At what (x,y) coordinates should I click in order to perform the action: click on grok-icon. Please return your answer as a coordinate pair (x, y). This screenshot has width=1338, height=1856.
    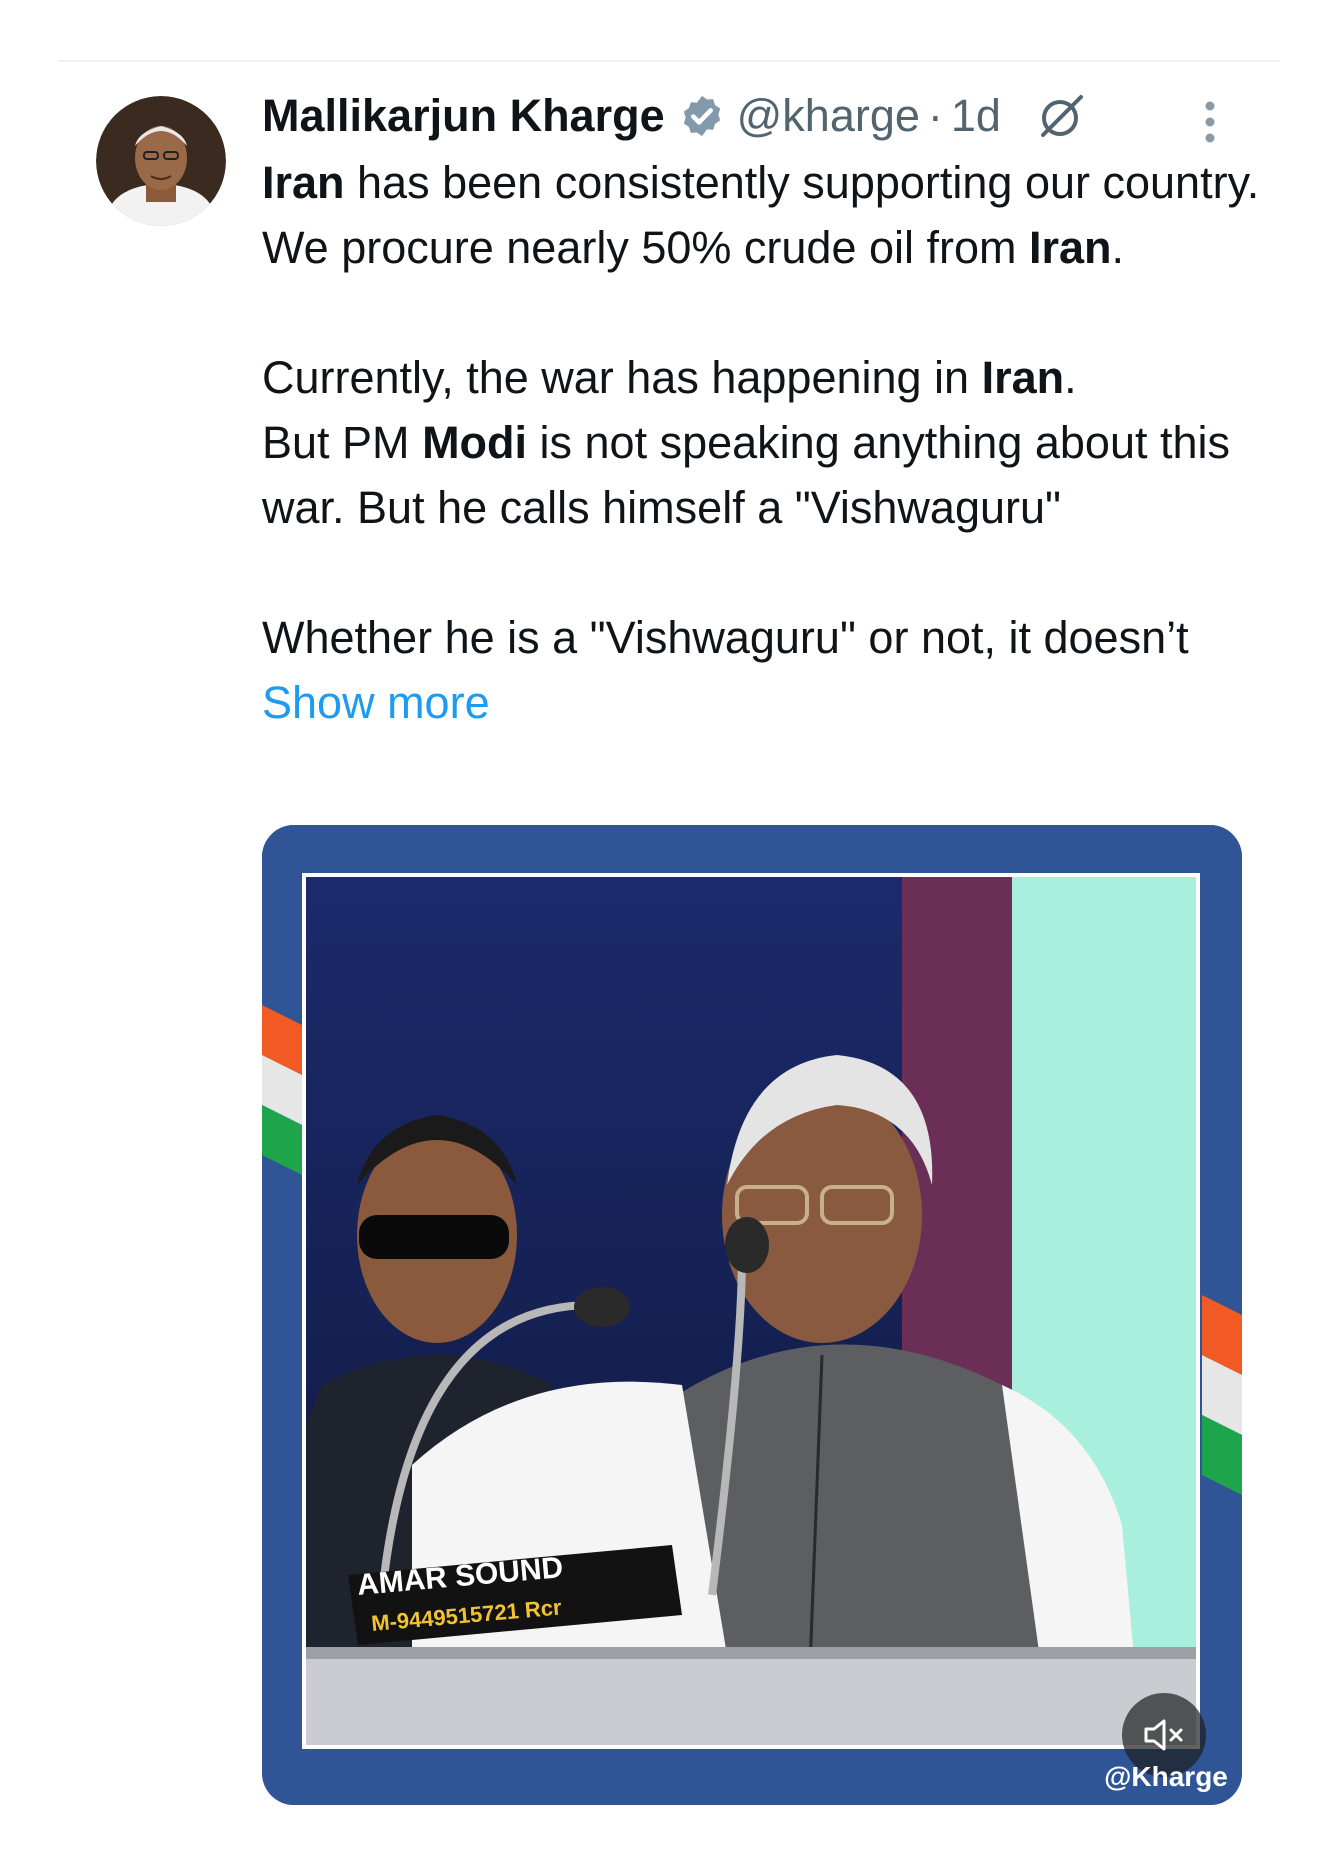
    Looking at the image, I should click on (1062, 116).